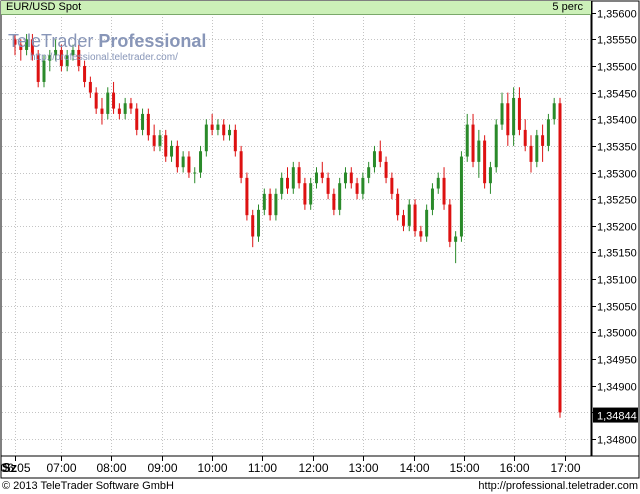 The width and height of the screenshot is (640, 494). Describe the element at coordinates (43, 7) in the screenshot. I see `symbol-label: EUR/USD Spot` at that location.